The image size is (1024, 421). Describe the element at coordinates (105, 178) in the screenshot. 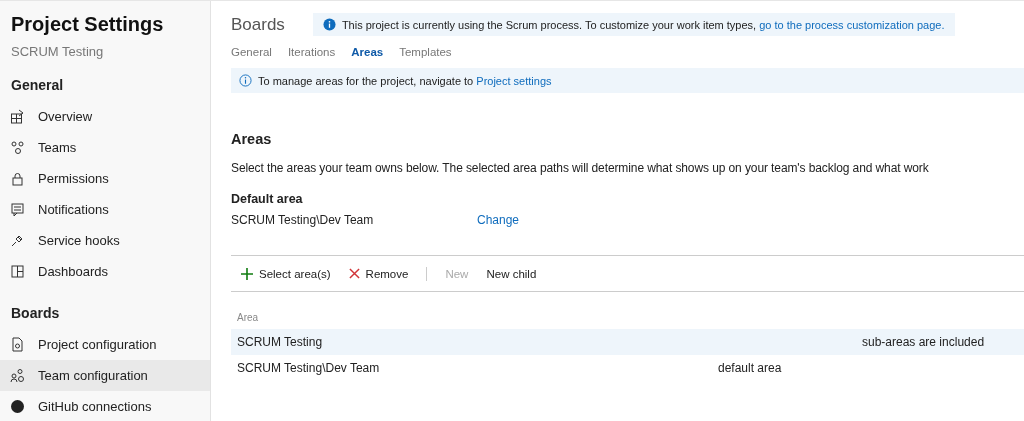

I see `sidebar-item: Permissions` at that location.